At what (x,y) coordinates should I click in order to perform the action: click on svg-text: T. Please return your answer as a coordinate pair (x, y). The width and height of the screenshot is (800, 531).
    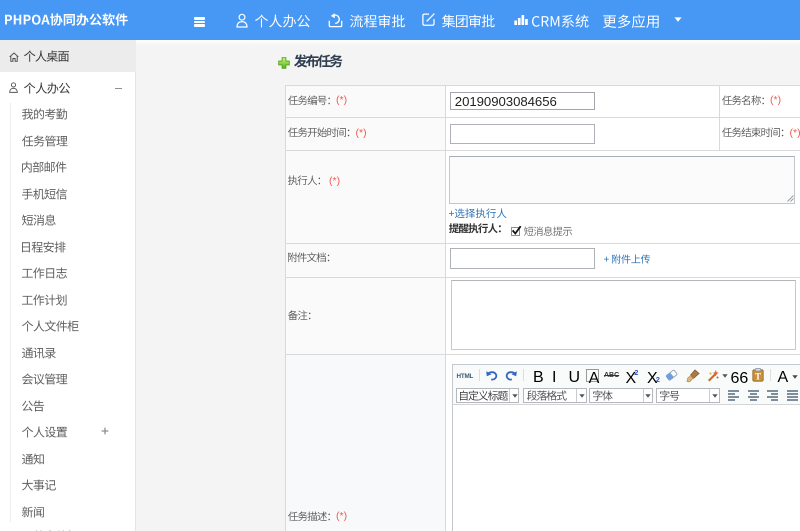
    Looking at the image, I should click on (757, 376).